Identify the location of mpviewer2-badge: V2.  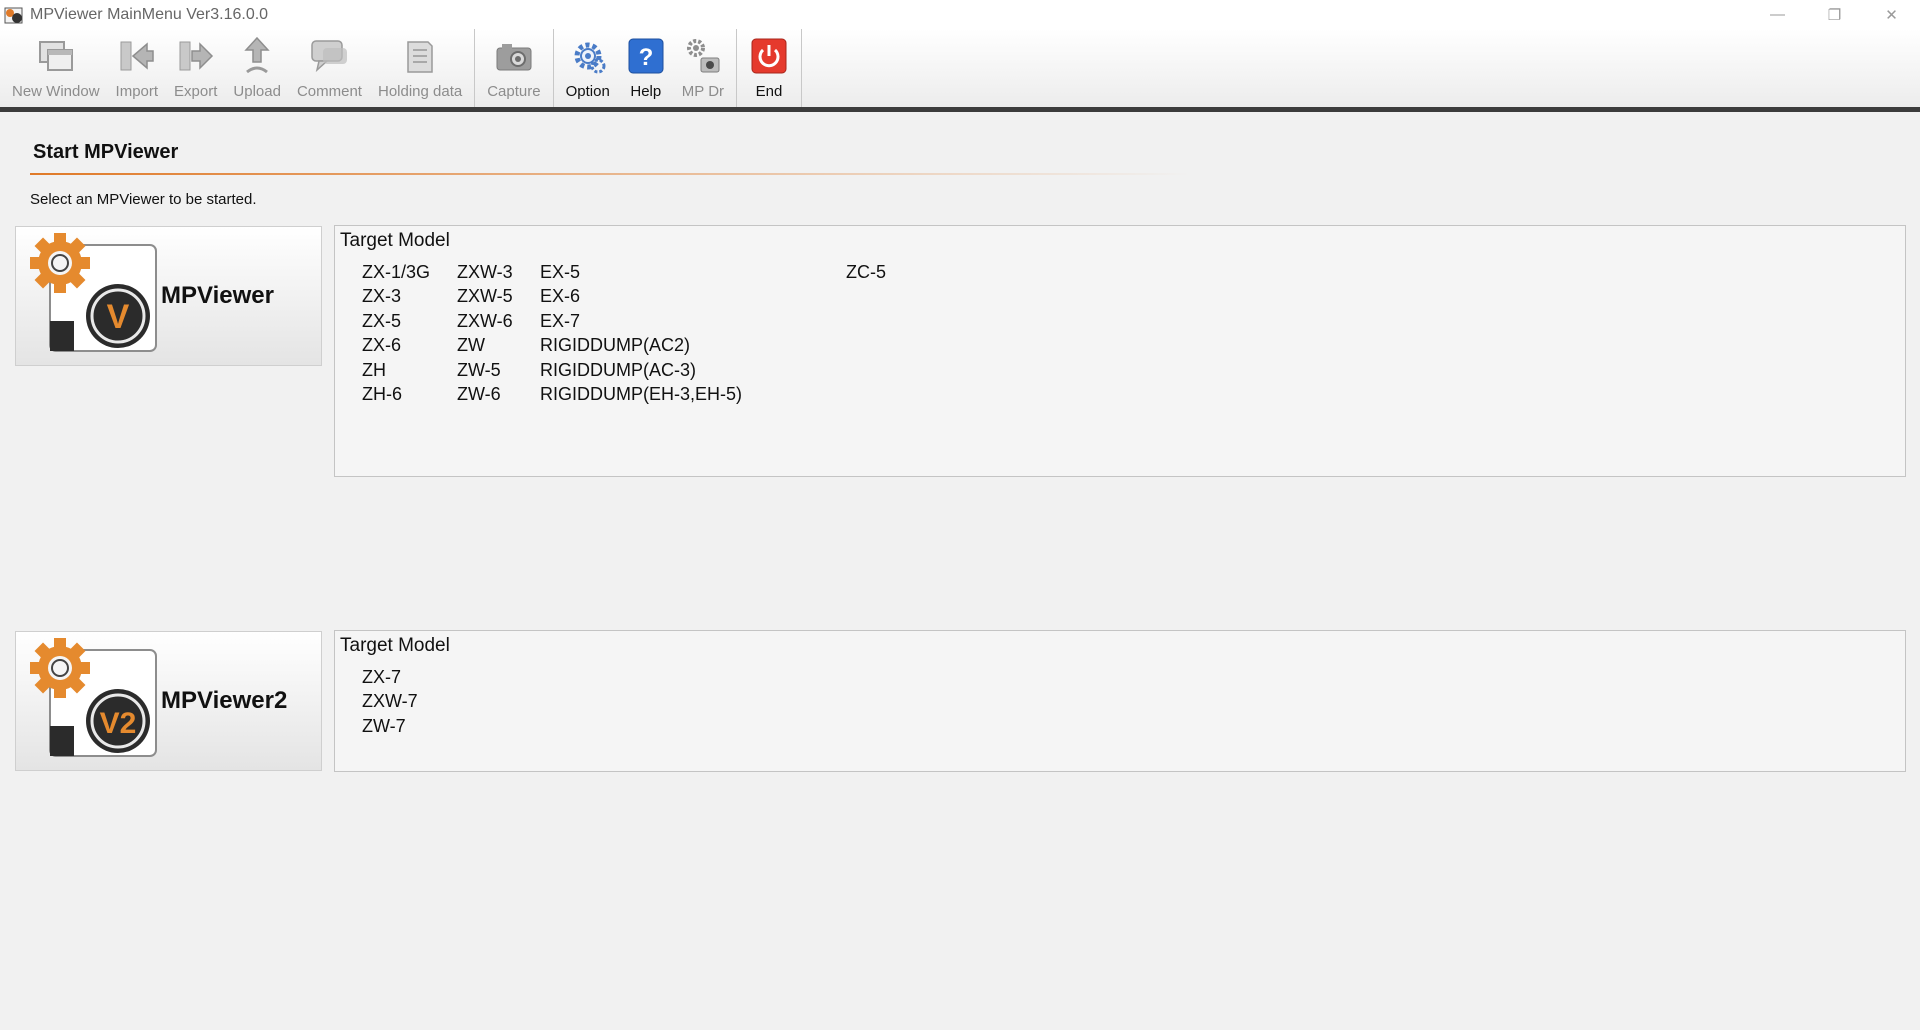
(118, 723).